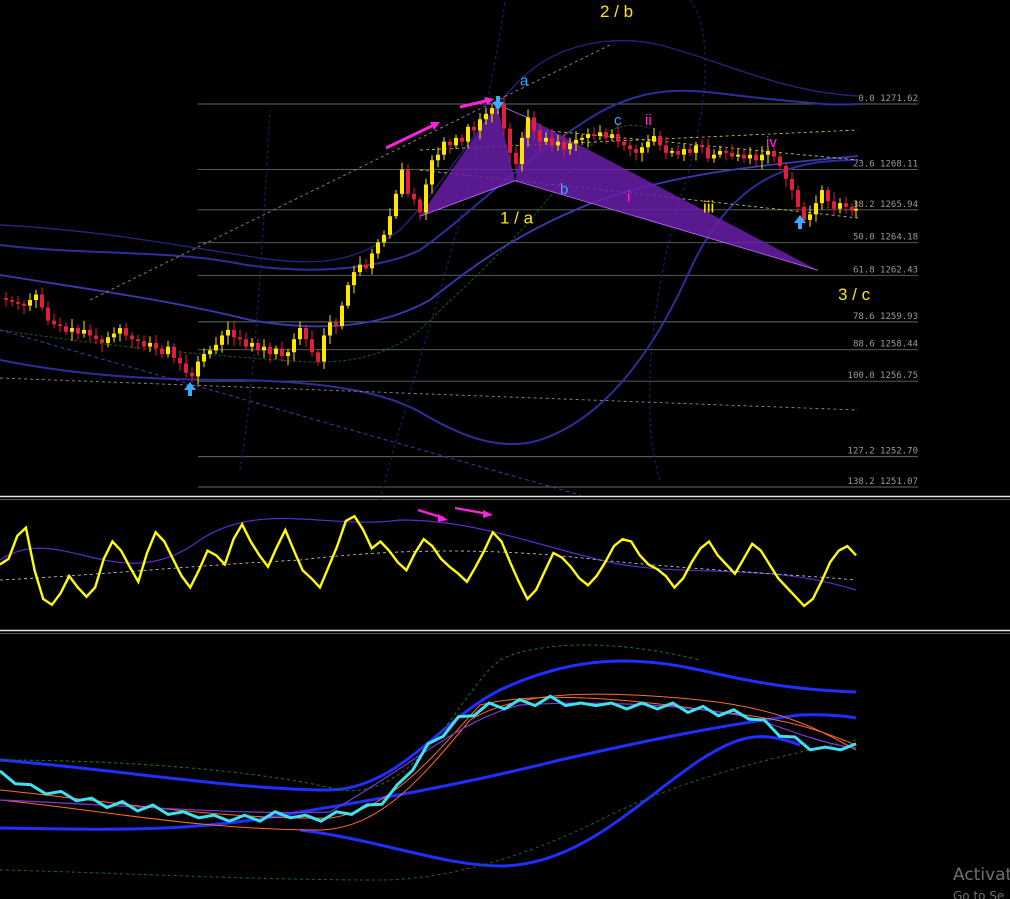 The height and width of the screenshot is (899, 1010). Describe the element at coordinates (885, 317) in the screenshot. I see `fib-level-label: 78.6 1259.93` at that location.